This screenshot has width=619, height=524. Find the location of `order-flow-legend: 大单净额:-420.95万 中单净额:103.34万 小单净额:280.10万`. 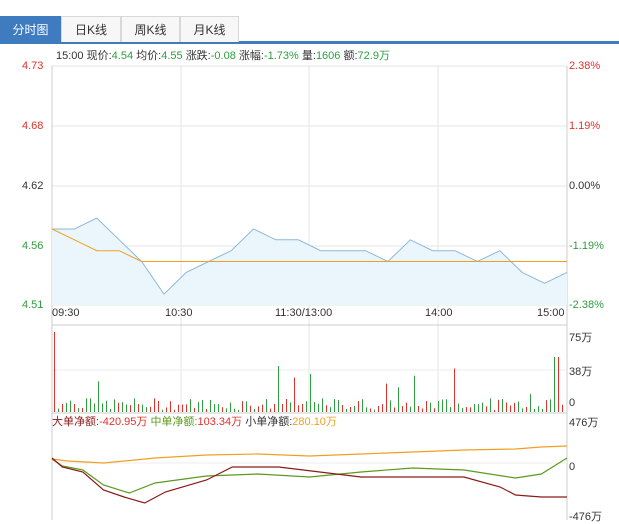

order-flow-legend: 大单净额:-420.95万 中单净额:103.34万 小单净额:280.10万 is located at coordinates (194, 422).